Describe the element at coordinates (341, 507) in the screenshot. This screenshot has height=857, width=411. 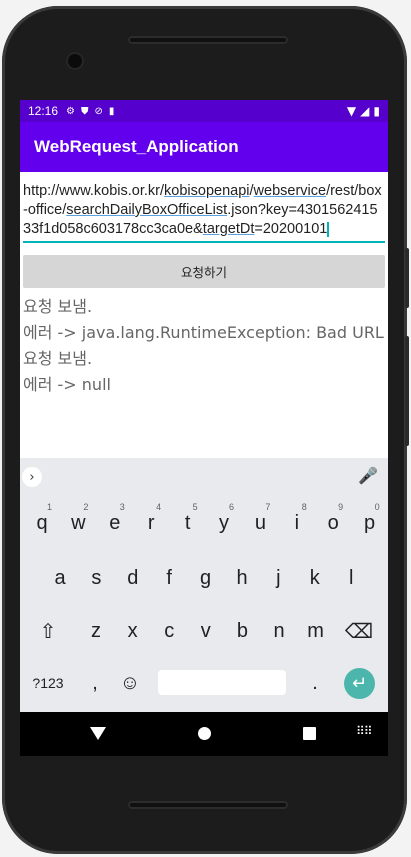
I see `key-o-hint: 9` at that location.